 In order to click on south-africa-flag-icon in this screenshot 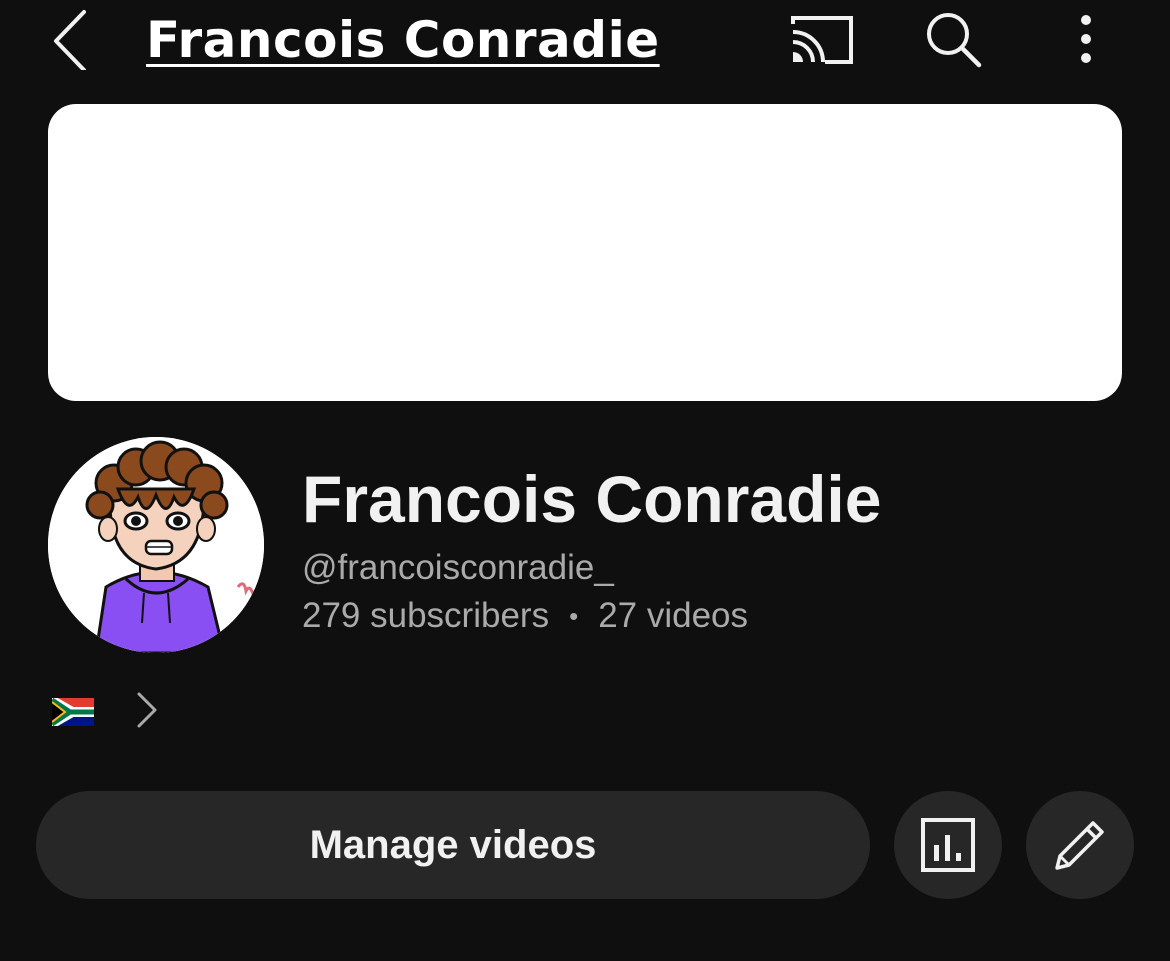, I will do `click(73, 712)`.